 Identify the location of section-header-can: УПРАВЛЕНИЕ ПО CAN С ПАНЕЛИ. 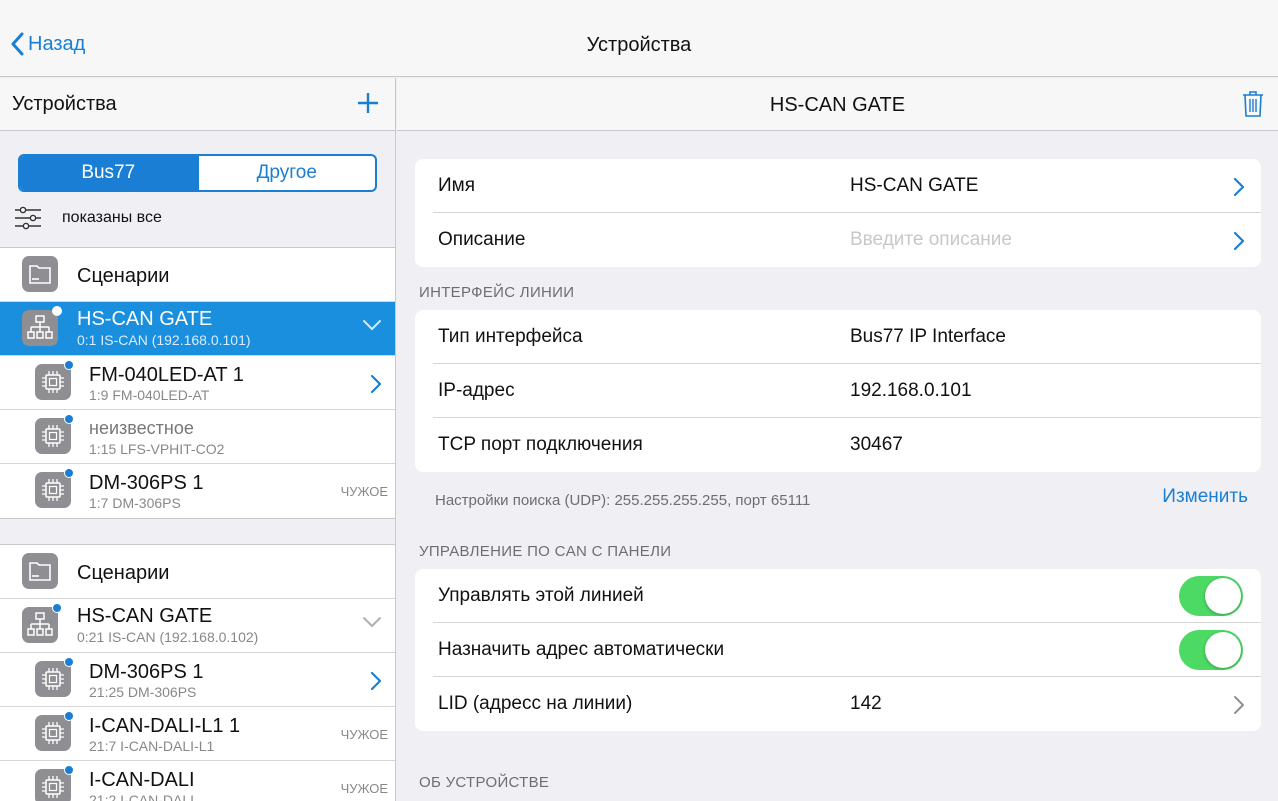
(545, 551).